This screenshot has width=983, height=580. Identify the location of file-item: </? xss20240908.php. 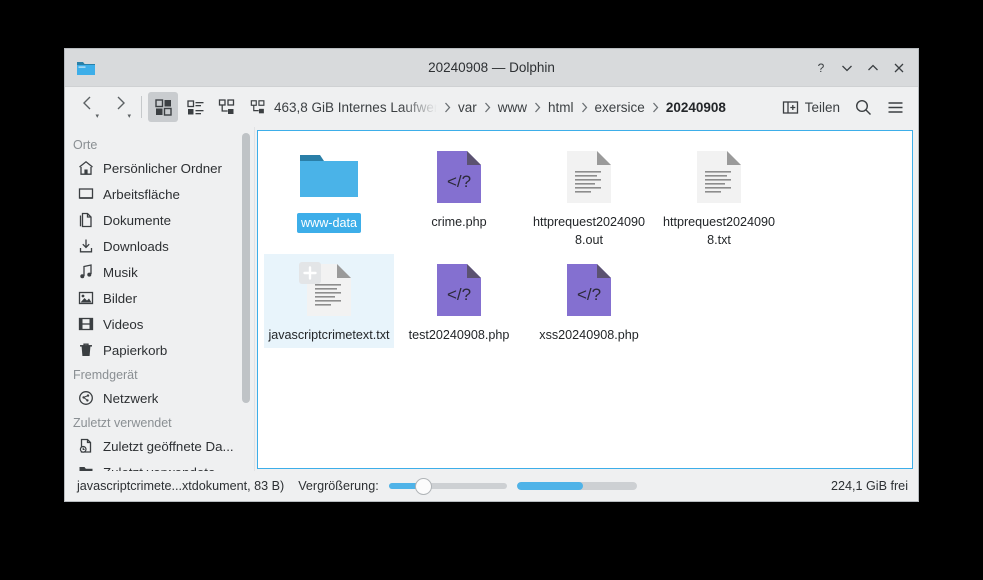
(589, 301).